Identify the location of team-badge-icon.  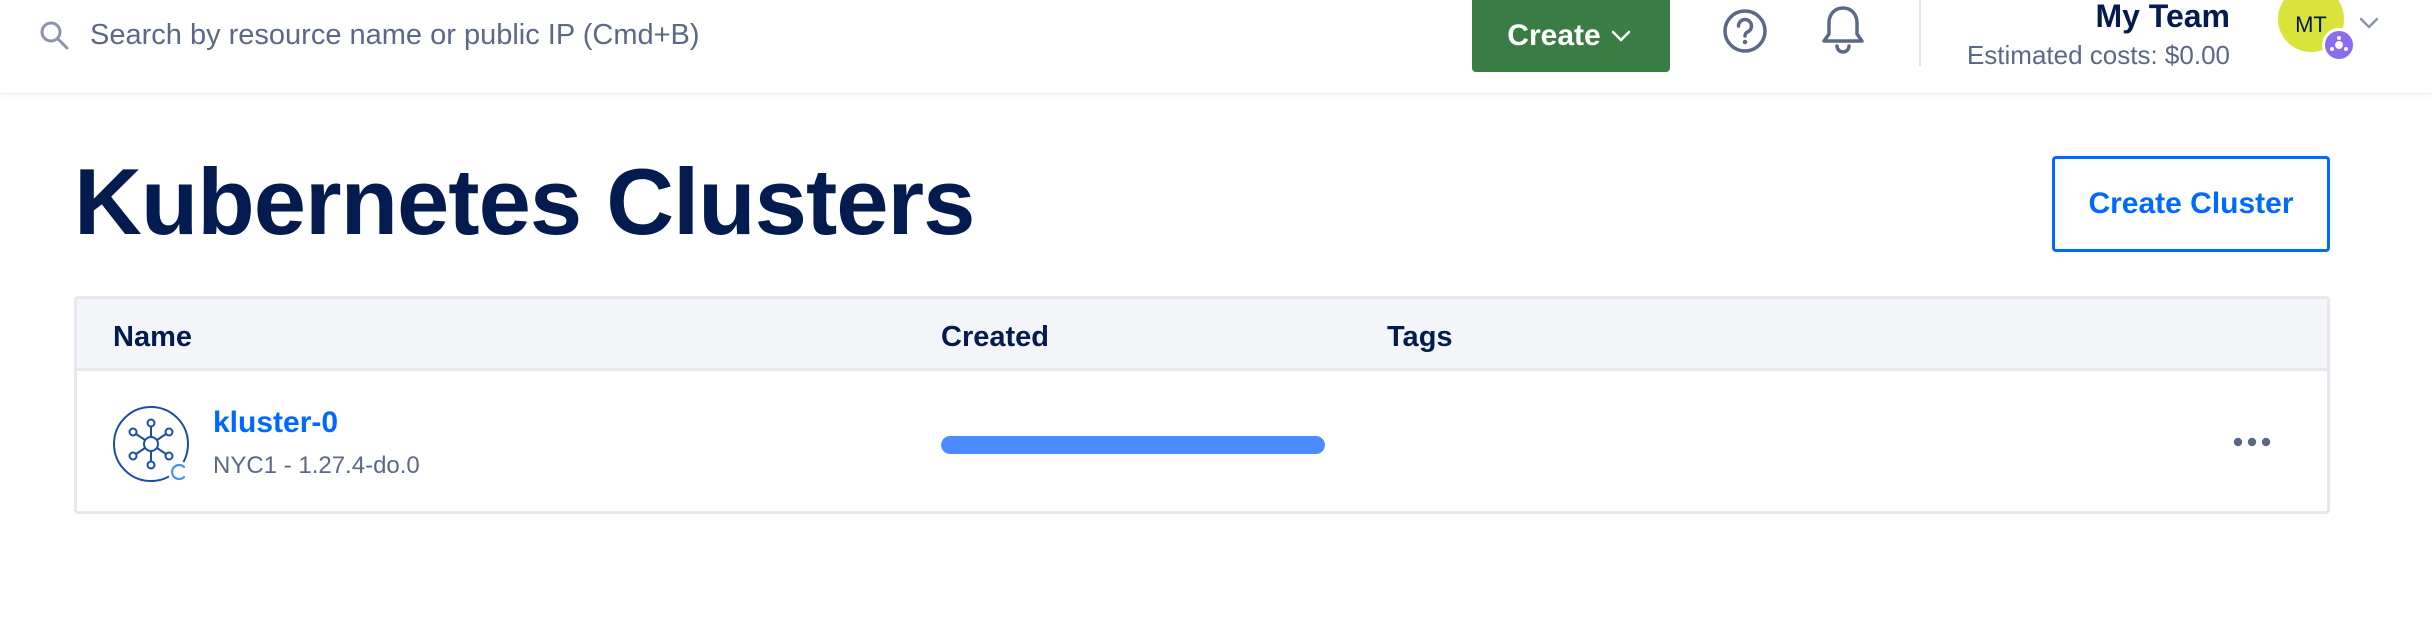
(2339, 45).